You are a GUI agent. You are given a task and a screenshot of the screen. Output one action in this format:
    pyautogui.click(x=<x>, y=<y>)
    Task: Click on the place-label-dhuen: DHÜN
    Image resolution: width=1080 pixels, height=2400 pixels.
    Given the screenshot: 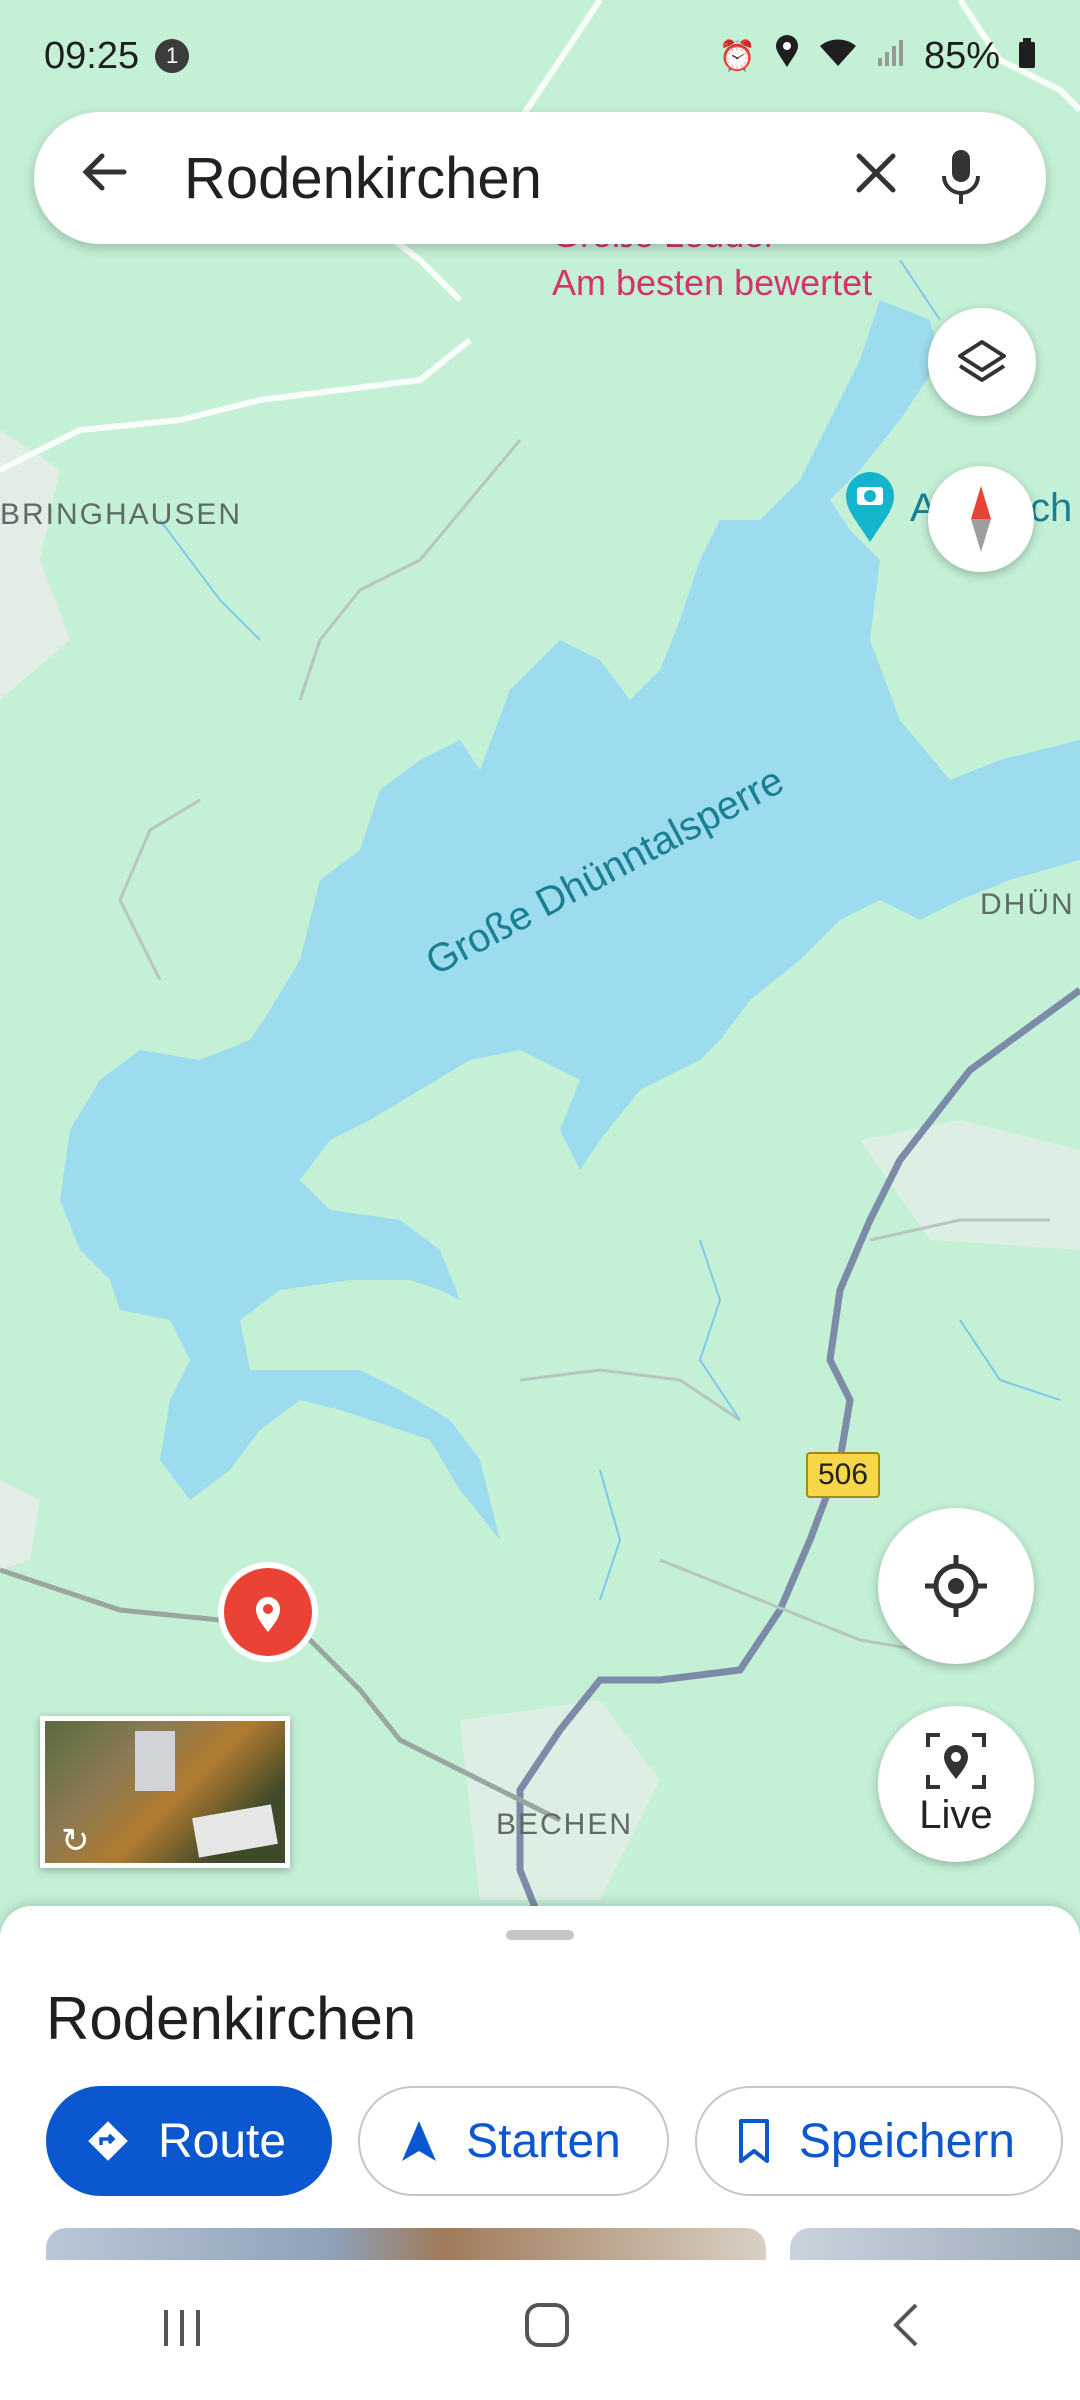 What is the action you would take?
    pyautogui.click(x=1027, y=904)
    